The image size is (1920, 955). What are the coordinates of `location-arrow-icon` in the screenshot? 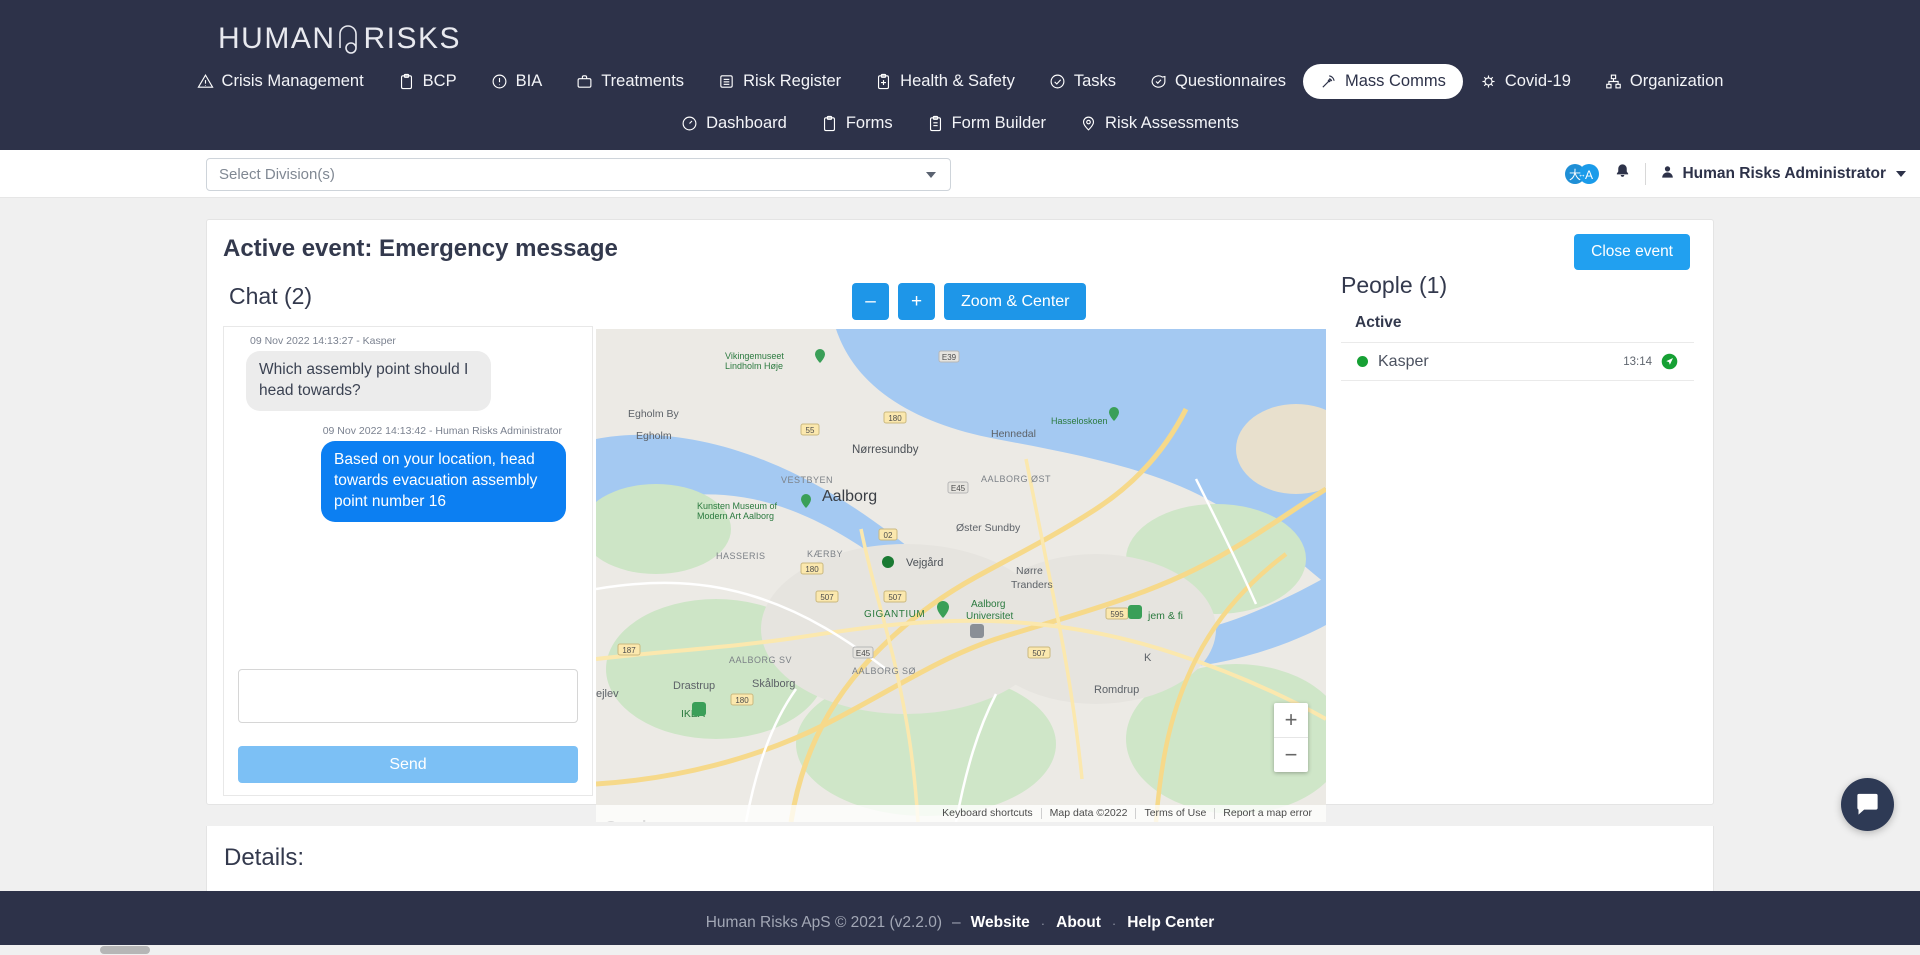 It's located at (1669, 361).